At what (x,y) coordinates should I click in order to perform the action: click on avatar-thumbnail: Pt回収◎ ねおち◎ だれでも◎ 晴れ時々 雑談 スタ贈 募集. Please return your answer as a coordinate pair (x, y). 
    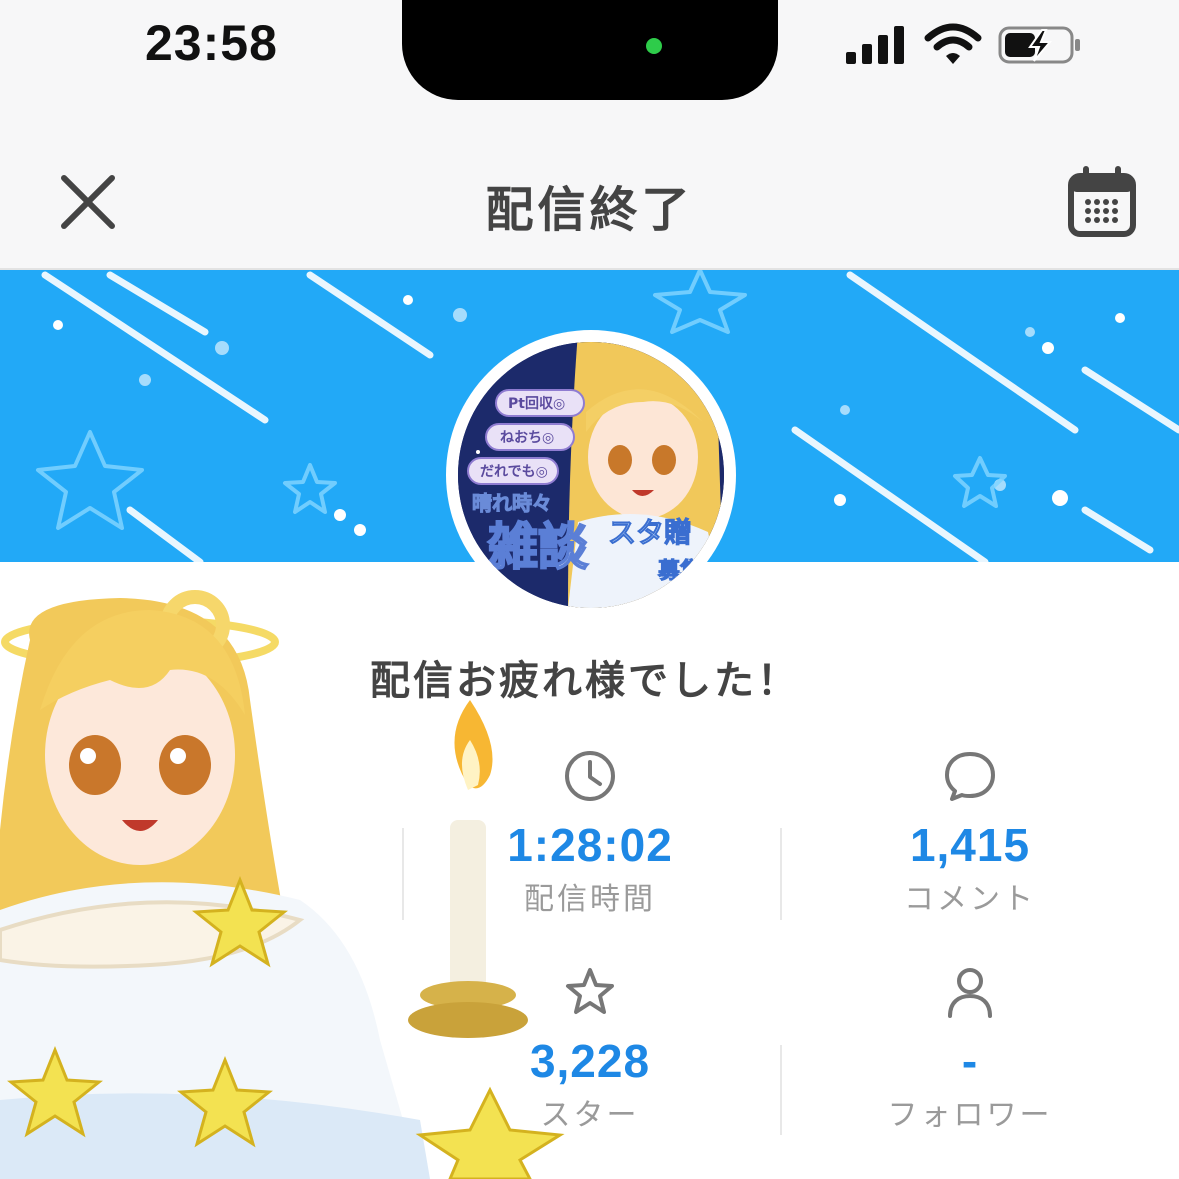
    Looking at the image, I should click on (591, 475).